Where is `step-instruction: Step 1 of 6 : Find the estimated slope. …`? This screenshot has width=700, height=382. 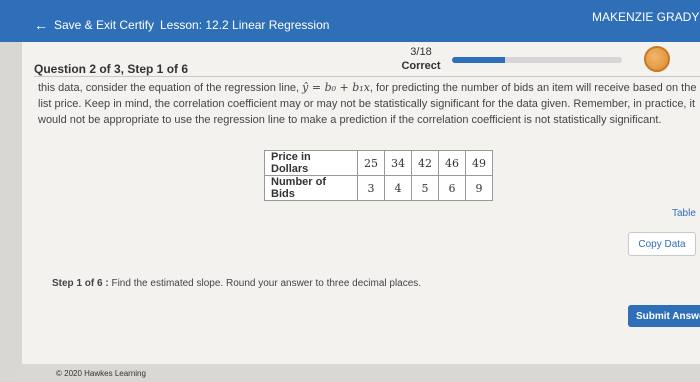 step-instruction: Step 1 of 6 : Find the estimated slope. … is located at coordinates (236, 283).